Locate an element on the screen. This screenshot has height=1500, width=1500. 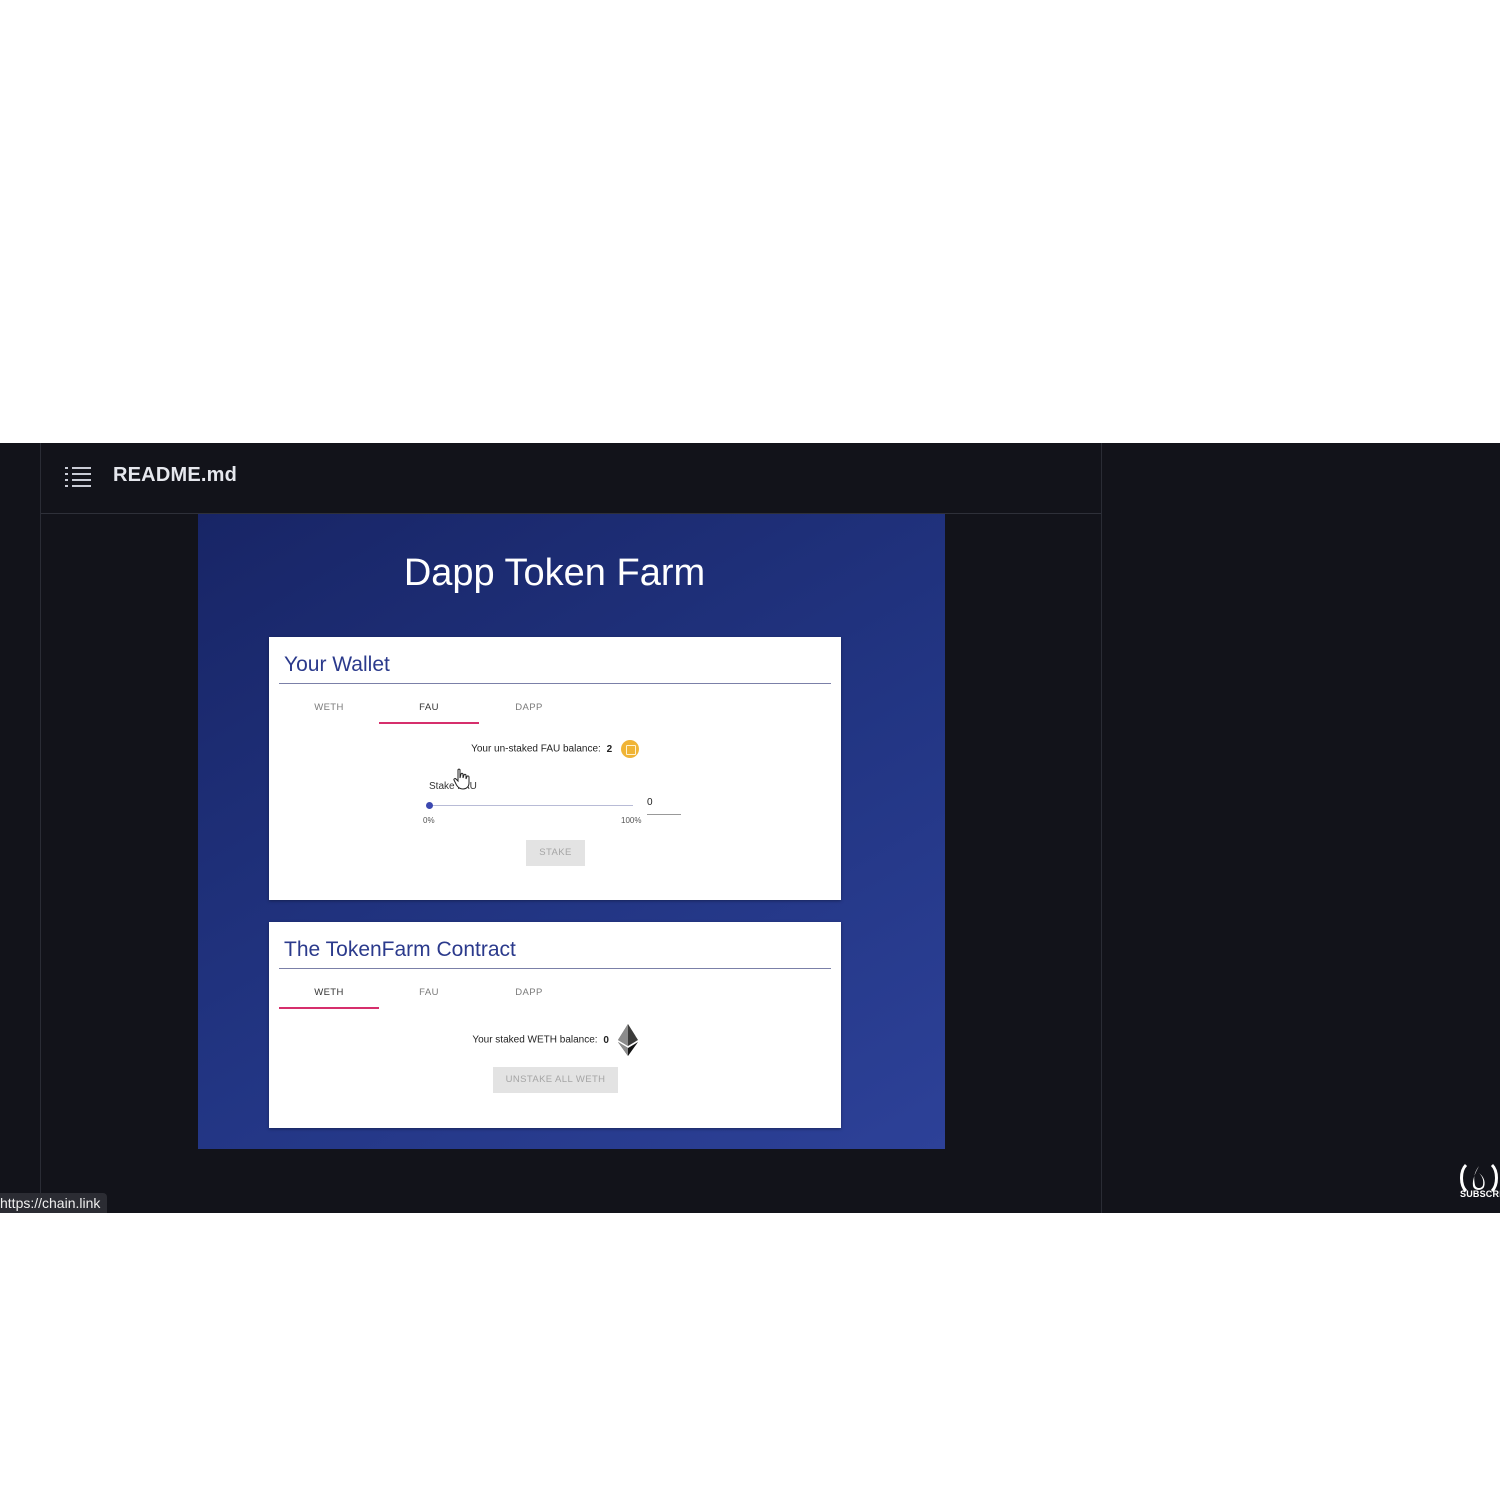
unstake-all-button: UNSTAKE ALL WETH is located at coordinates (555, 1080).